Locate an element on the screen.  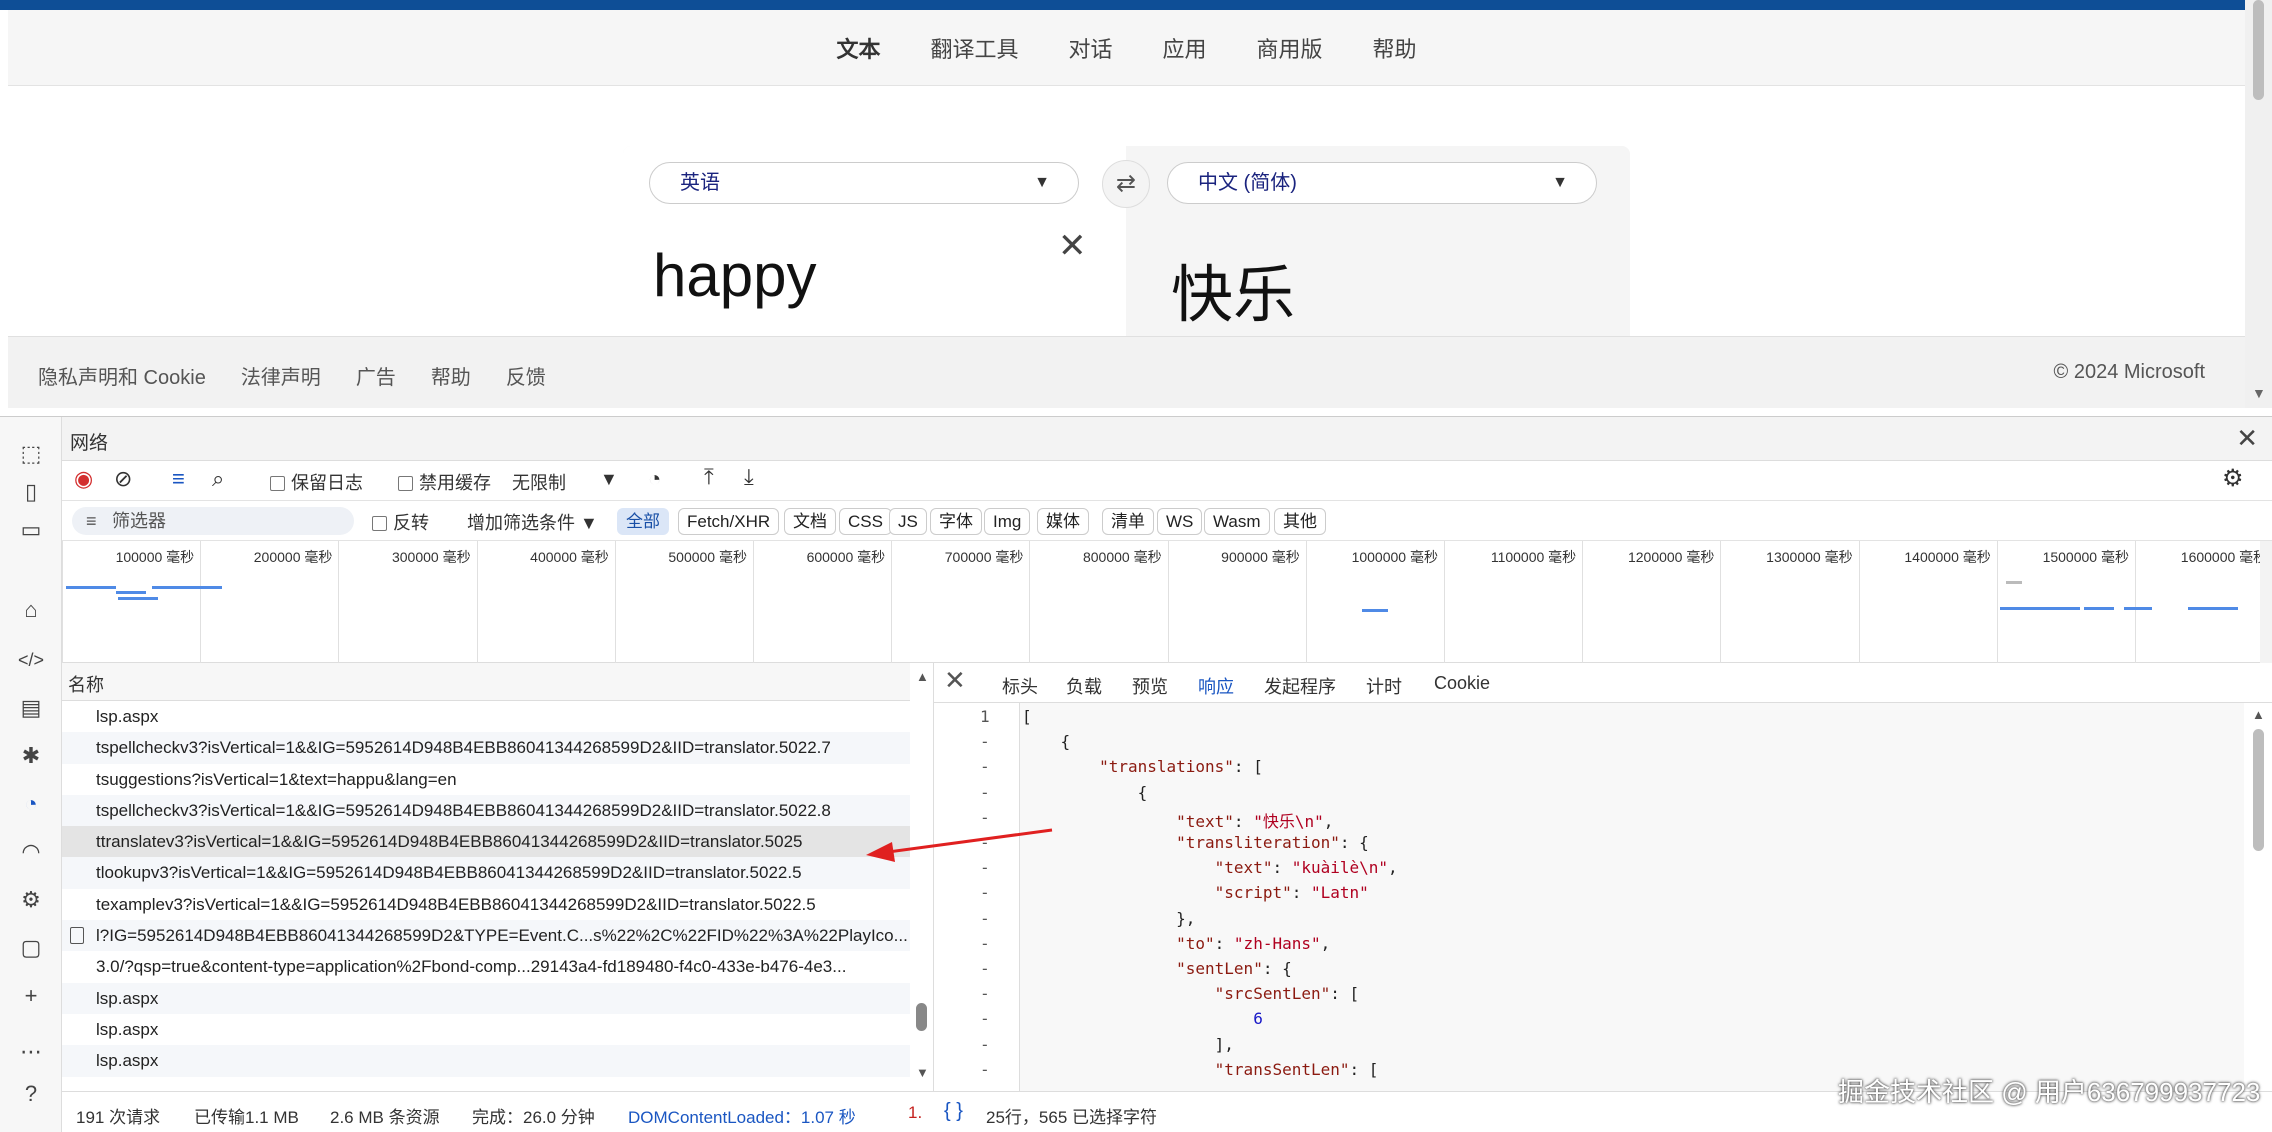
record-icon: ◉ is located at coordinates (83, 479).